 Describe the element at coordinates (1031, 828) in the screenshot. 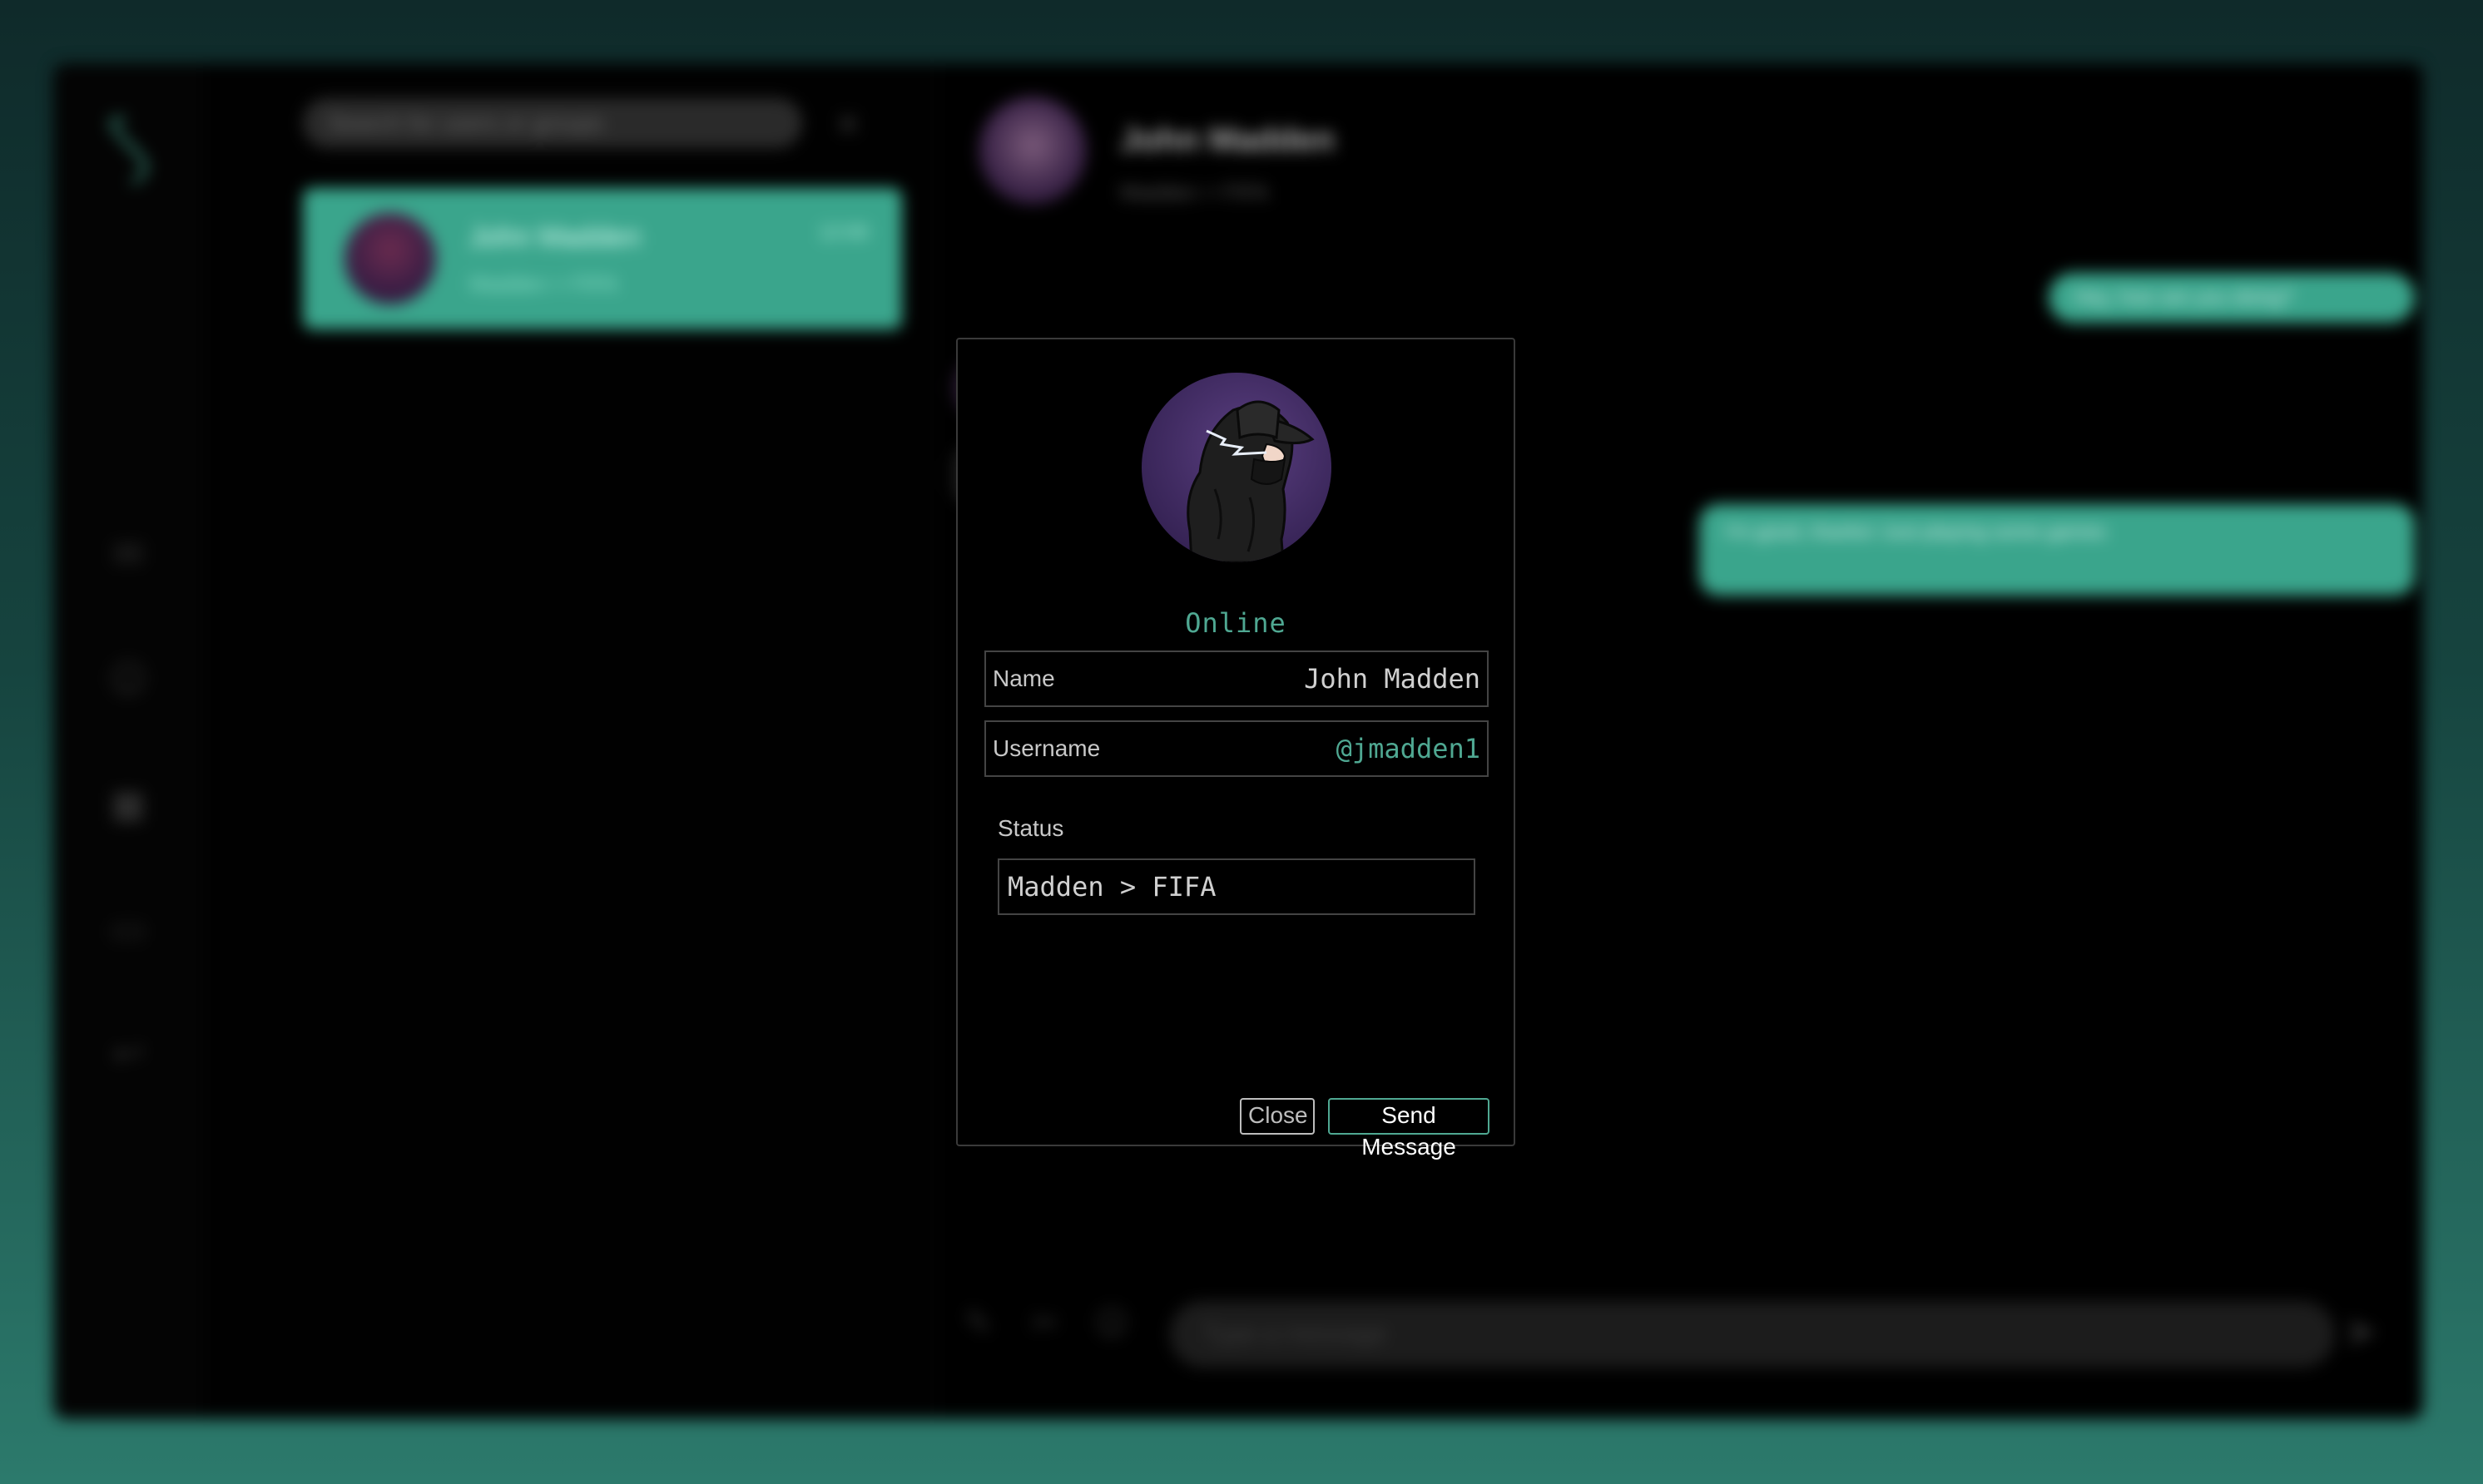

I see `status-label: Status` at that location.